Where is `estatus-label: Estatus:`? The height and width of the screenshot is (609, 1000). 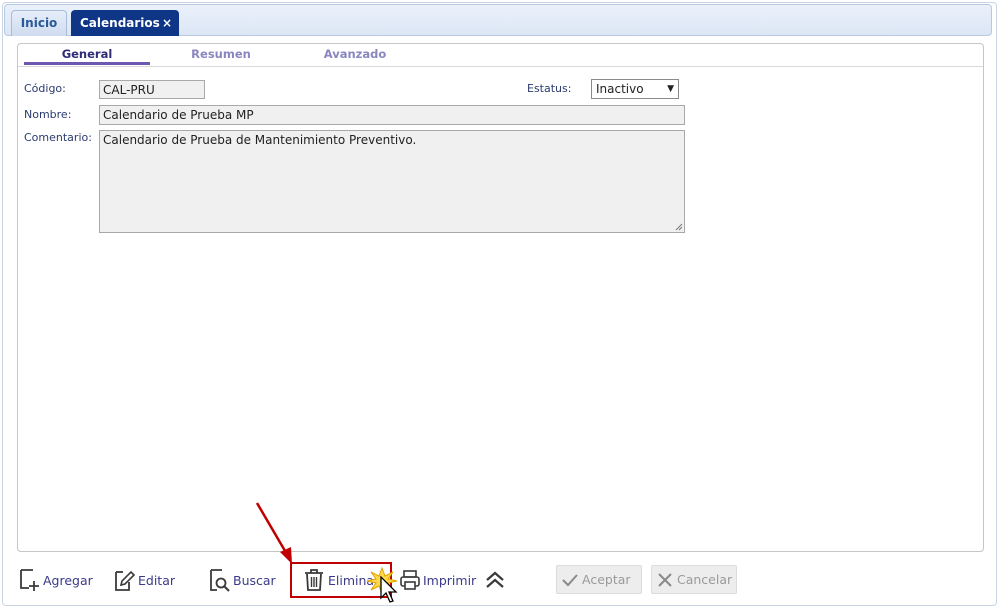
estatus-label: Estatus: is located at coordinates (549, 88).